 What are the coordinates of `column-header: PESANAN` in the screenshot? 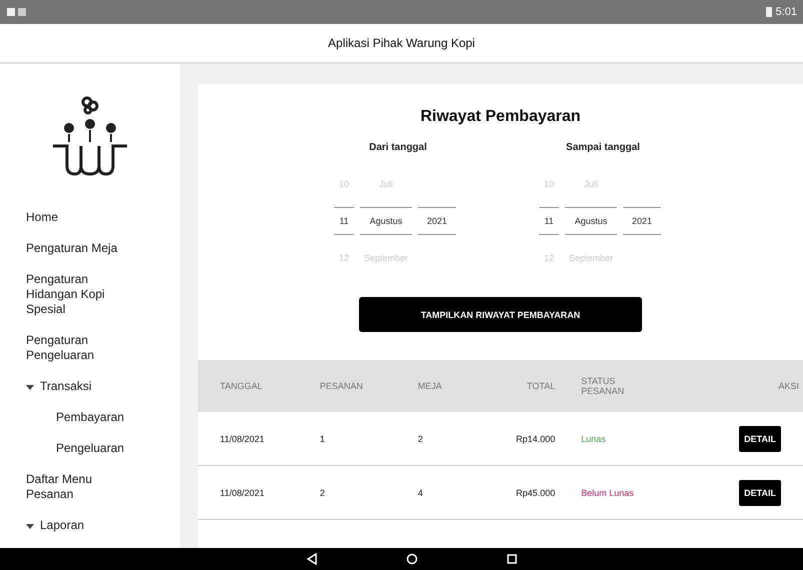 It's located at (341, 386).